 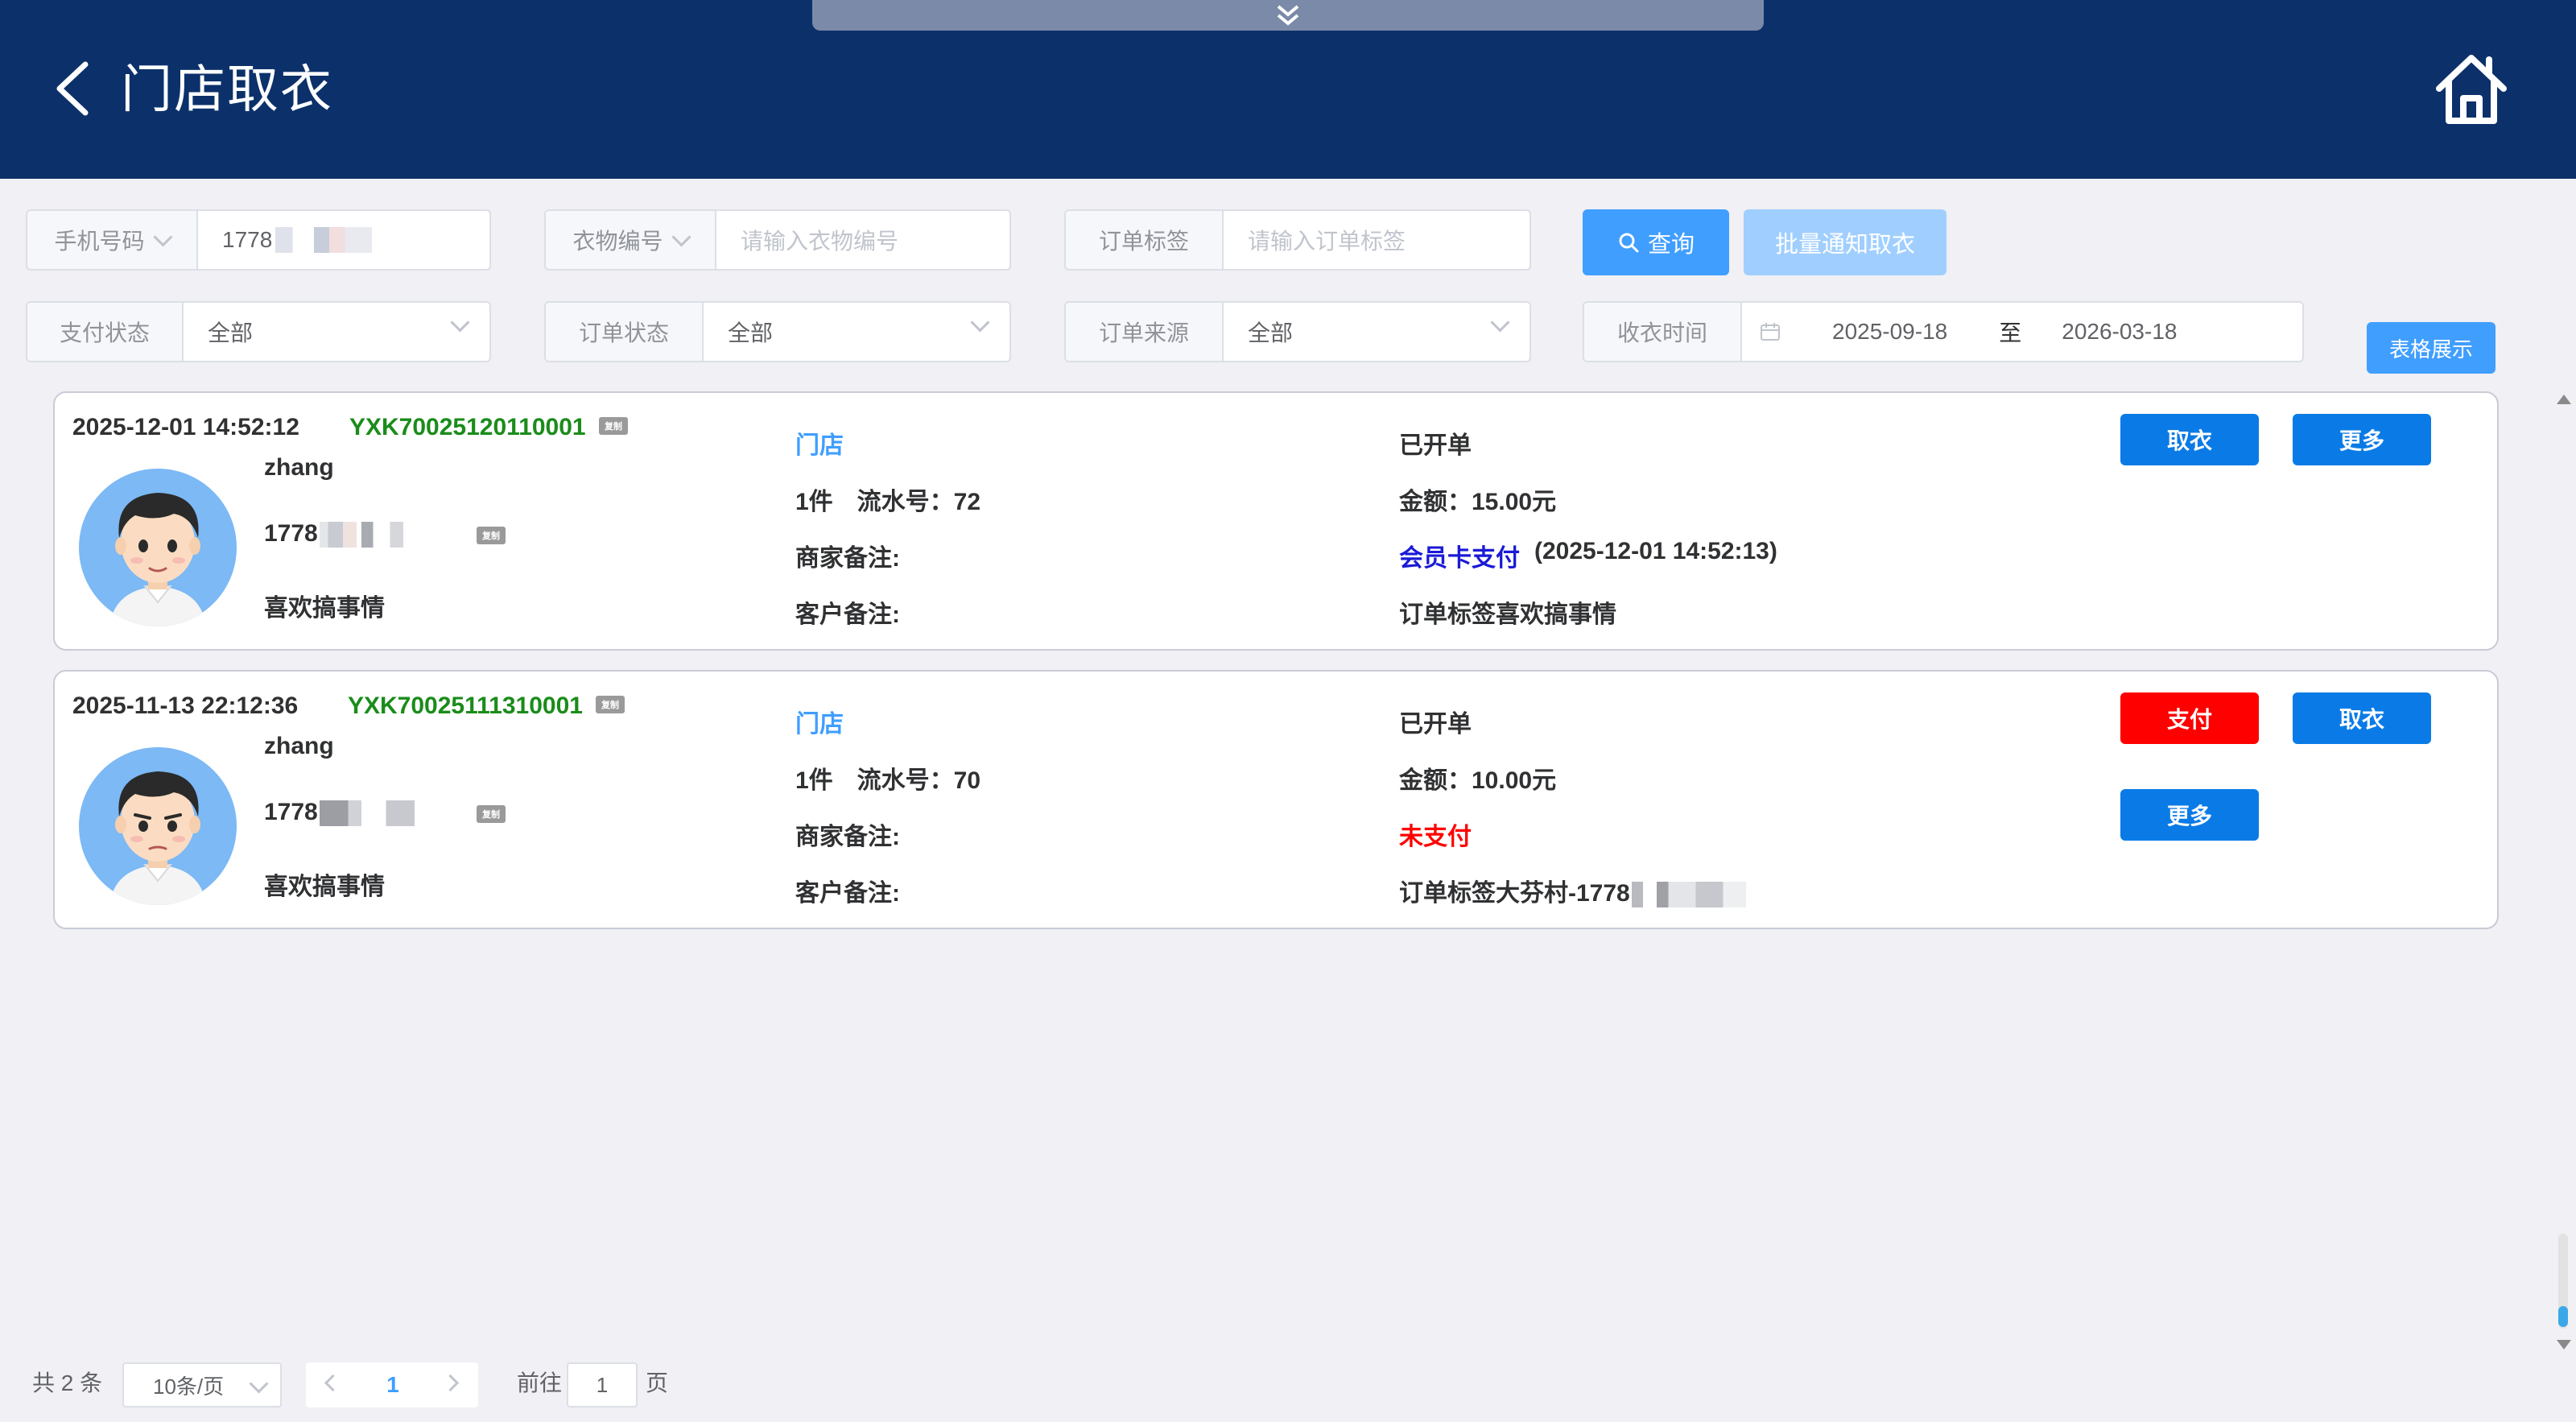 What do you see at coordinates (99, 241) in the screenshot?
I see `phone-type-label: 手机号码` at bounding box center [99, 241].